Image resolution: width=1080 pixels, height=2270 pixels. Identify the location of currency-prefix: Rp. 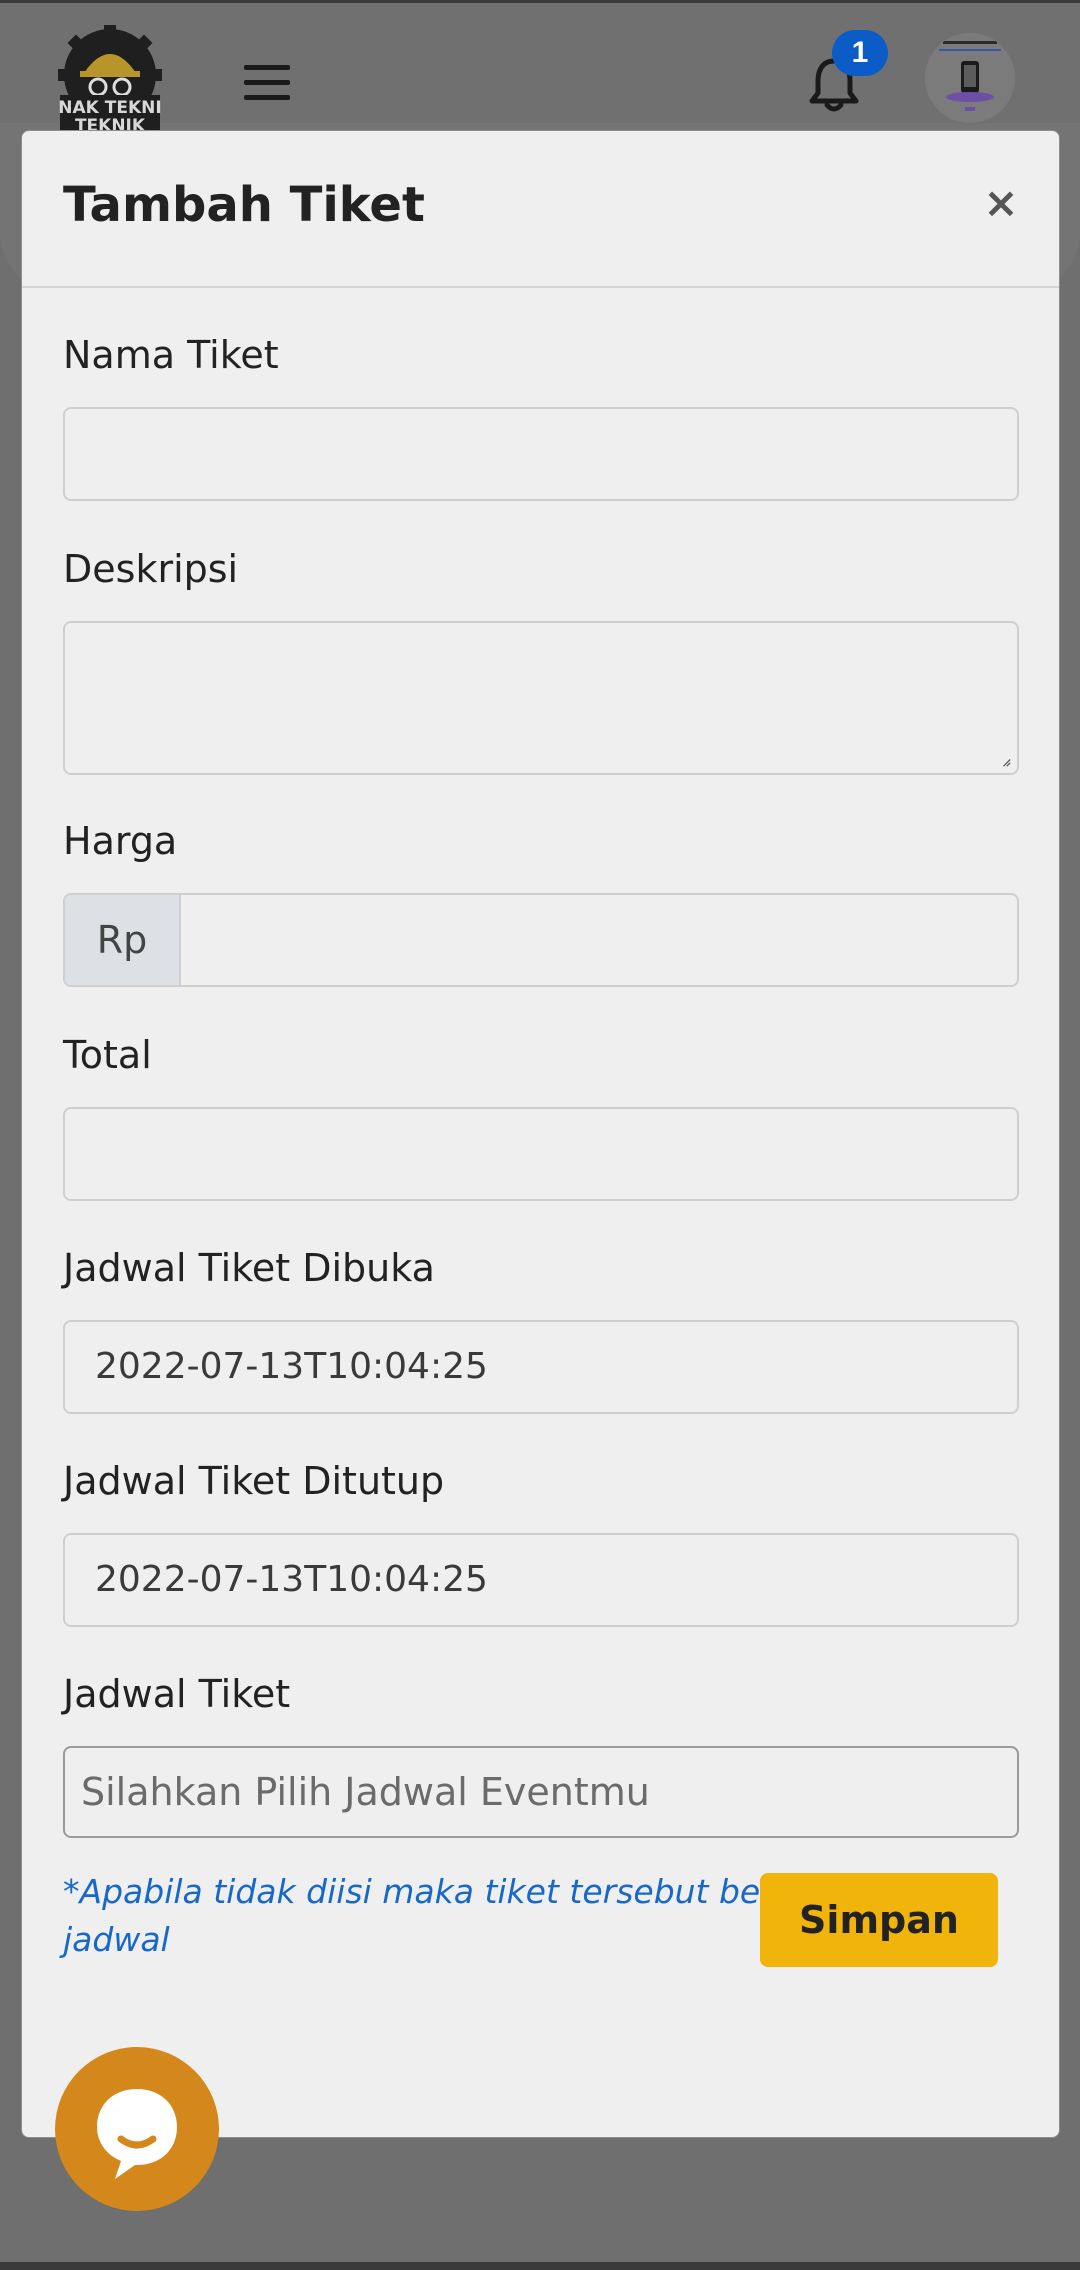
(123, 940).